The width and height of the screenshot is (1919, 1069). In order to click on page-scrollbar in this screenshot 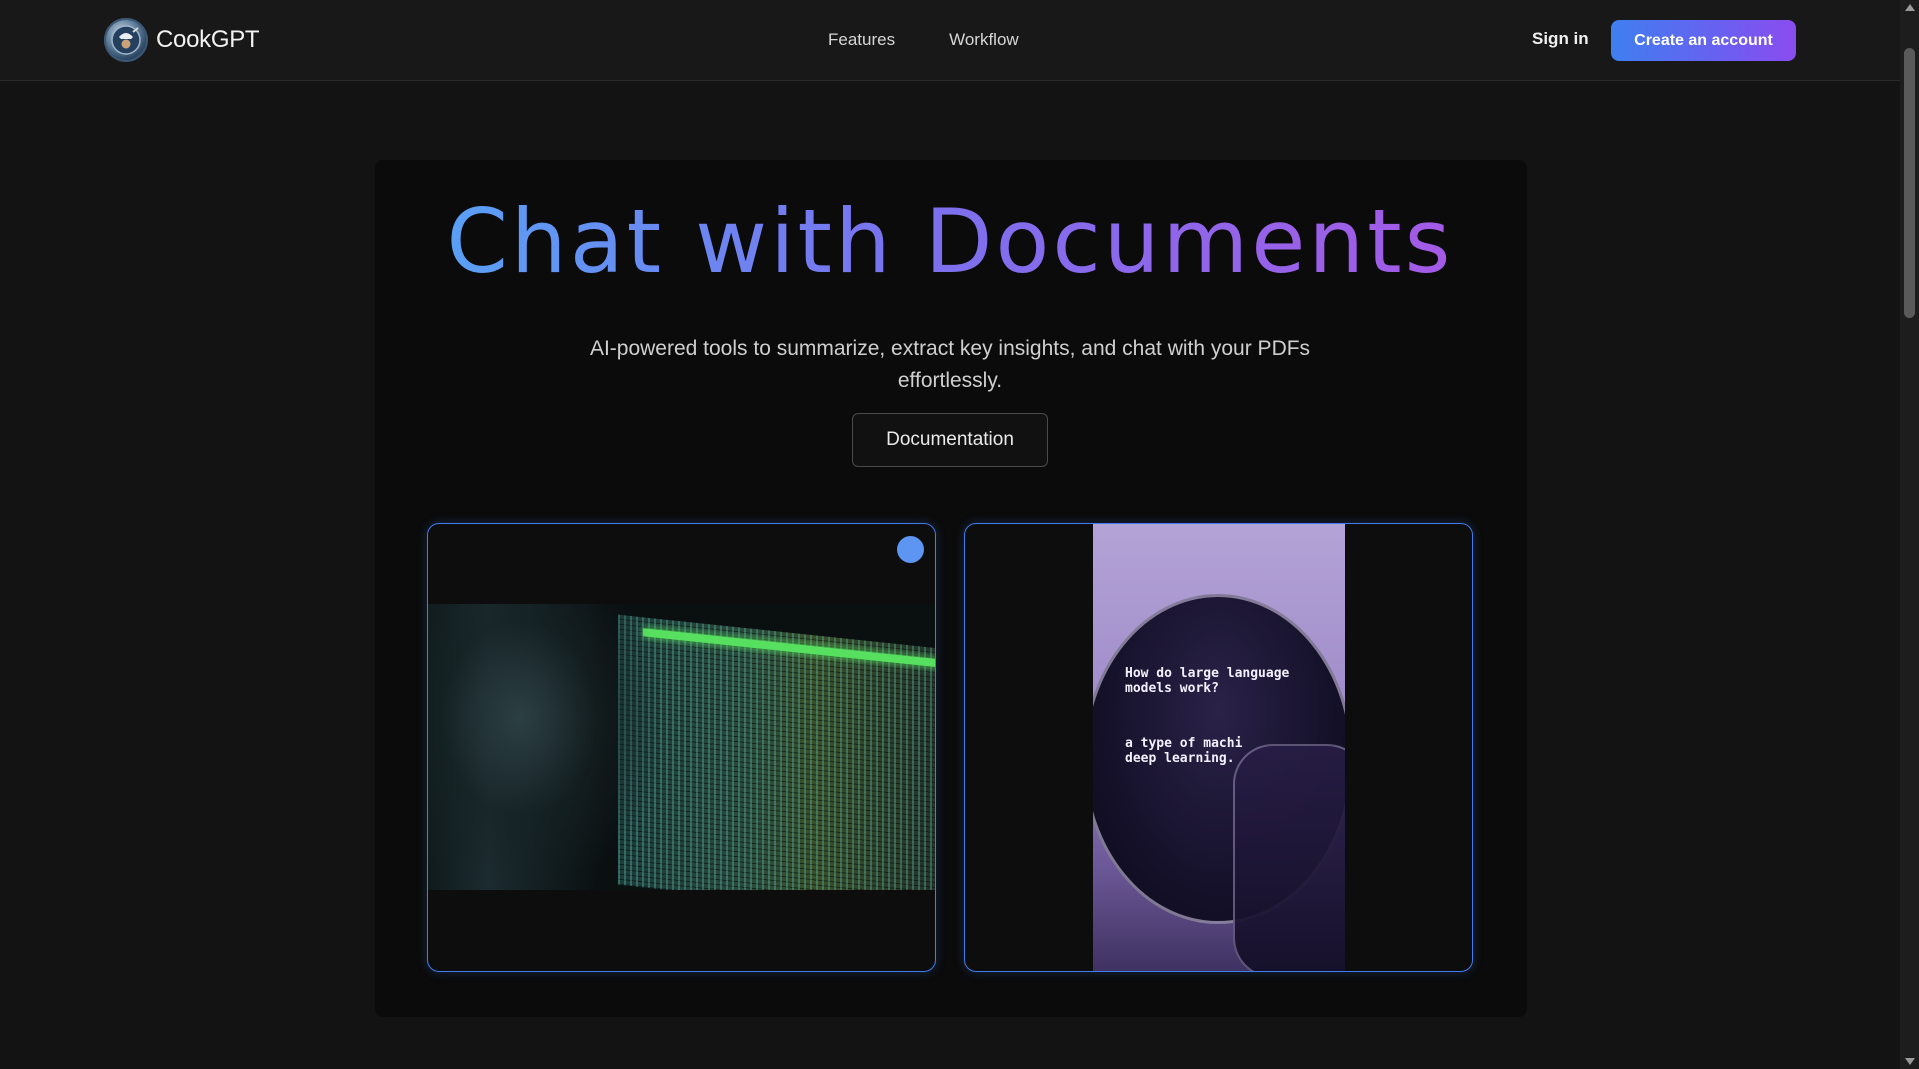, I will do `click(1909, 534)`.